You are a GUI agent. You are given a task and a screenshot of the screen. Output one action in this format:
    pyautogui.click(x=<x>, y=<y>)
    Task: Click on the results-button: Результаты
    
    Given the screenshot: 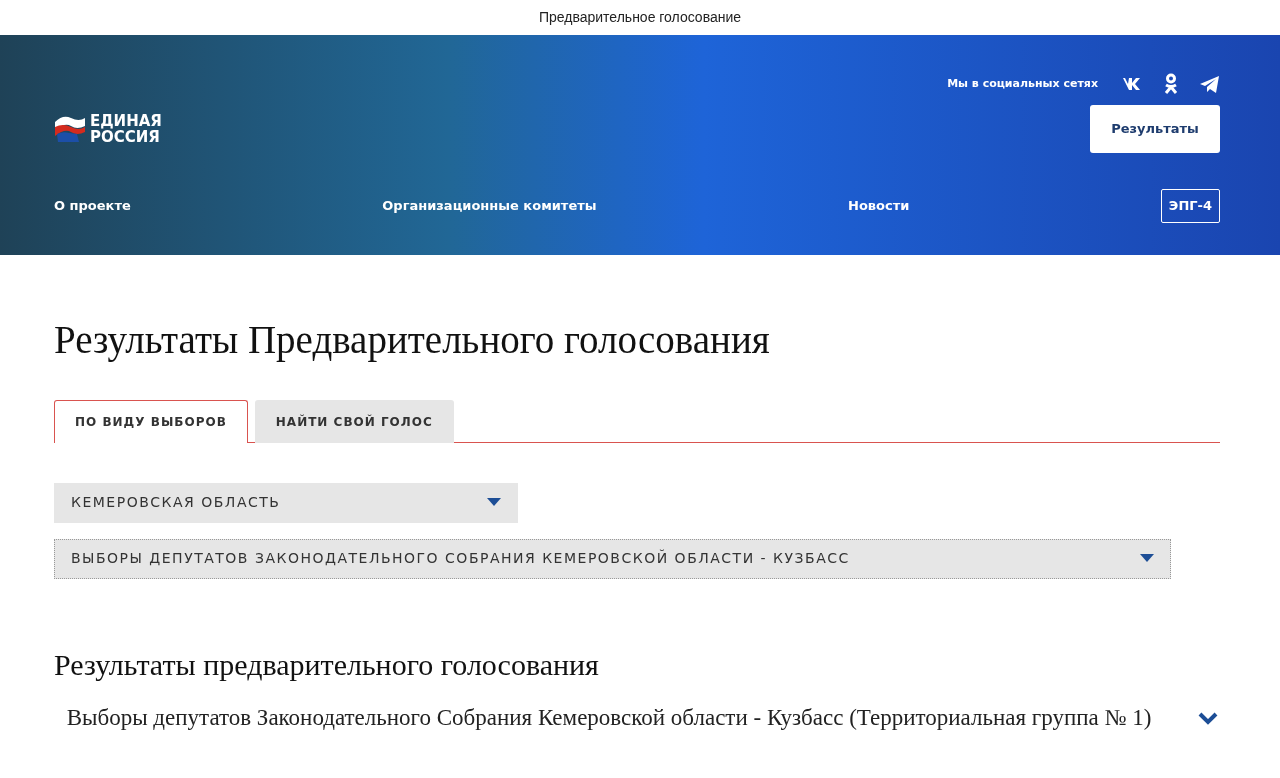 What is the action you would take?
    pyautogui.click(x=1155, y=129)
    